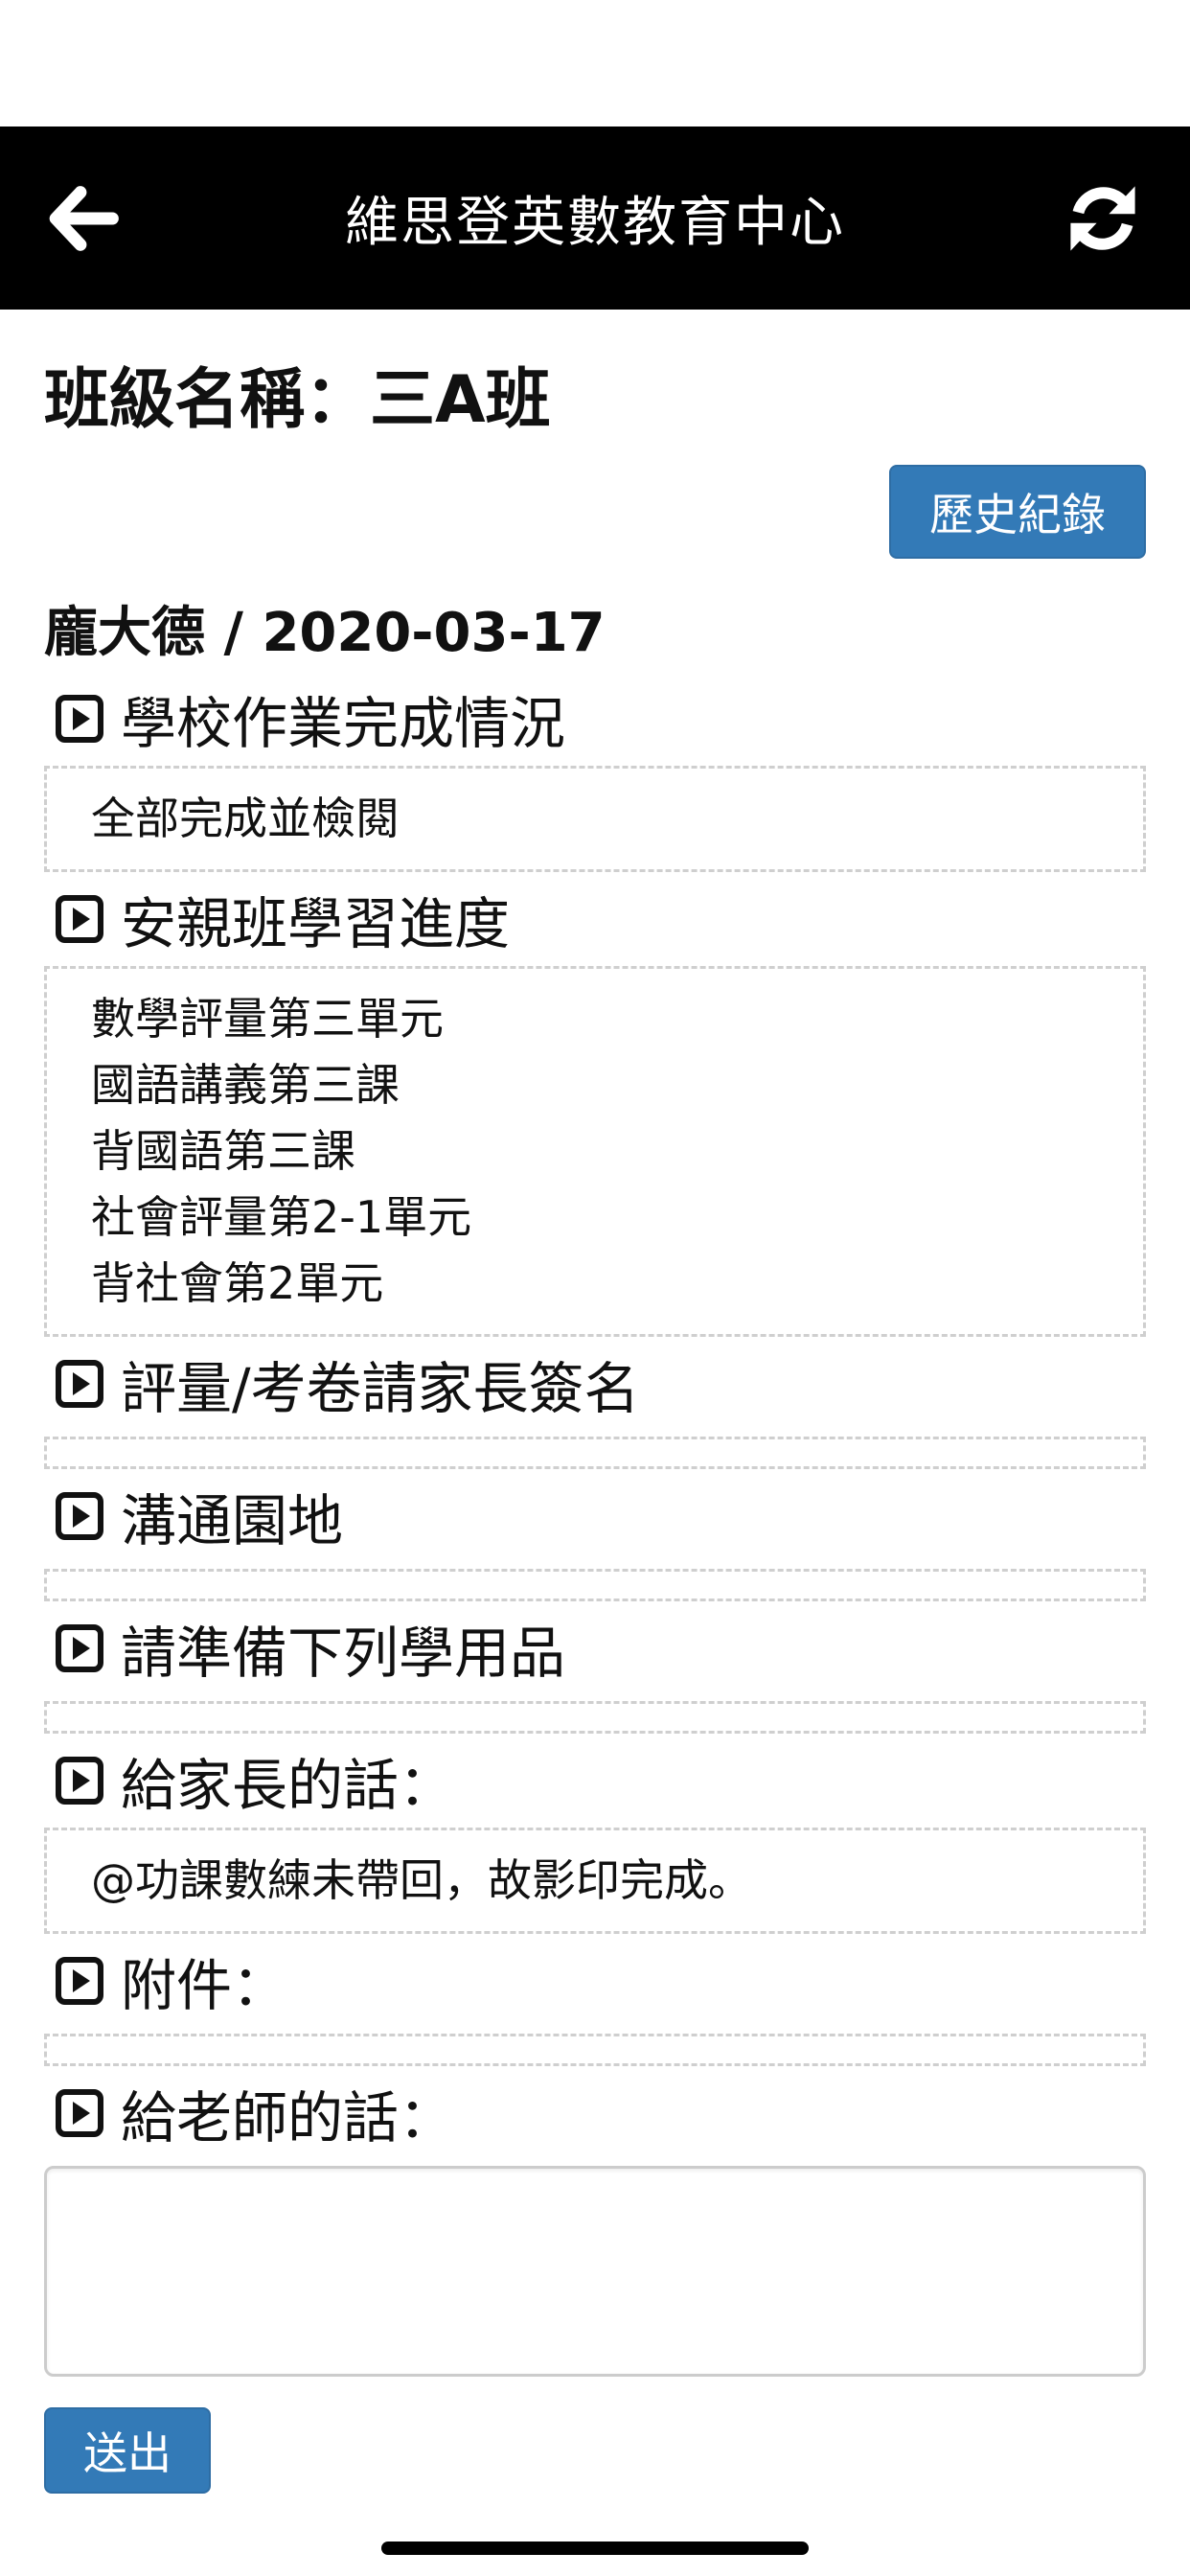  I want to click on box-line: 社會評量第2-1單元, so click(281, 1217).